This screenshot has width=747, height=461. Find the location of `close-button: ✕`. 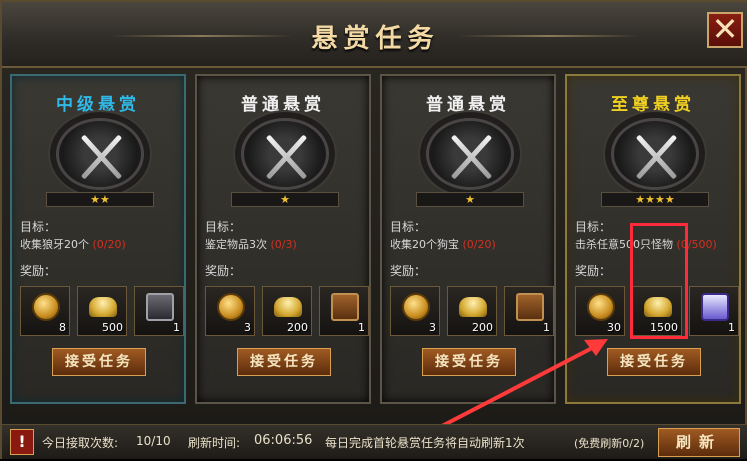

close-button: ✕ is located at coordinates (725, 30).